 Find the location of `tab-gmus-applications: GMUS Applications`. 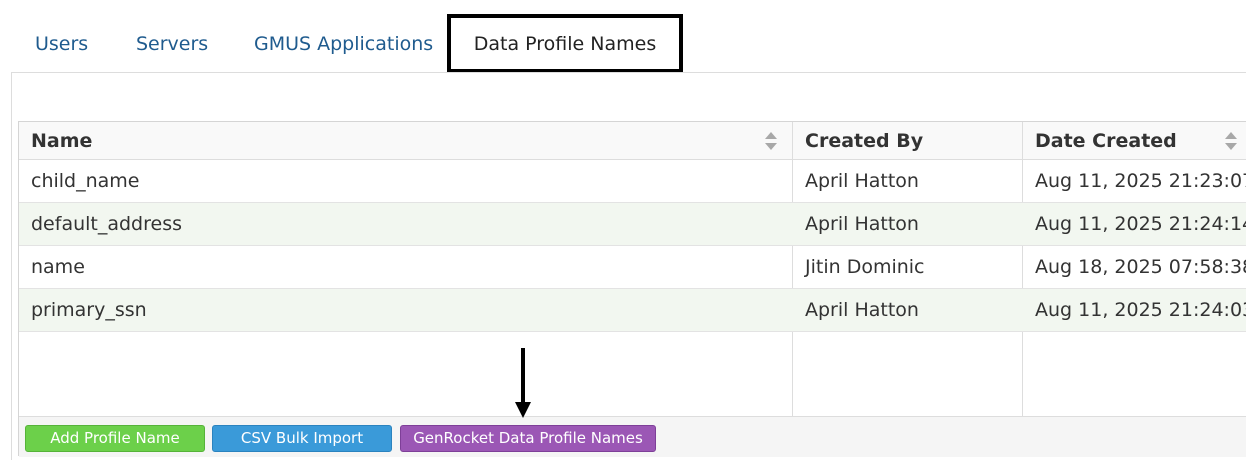

tab-gmus-applications: GMUS Applications is located at coordinates (343, 44).